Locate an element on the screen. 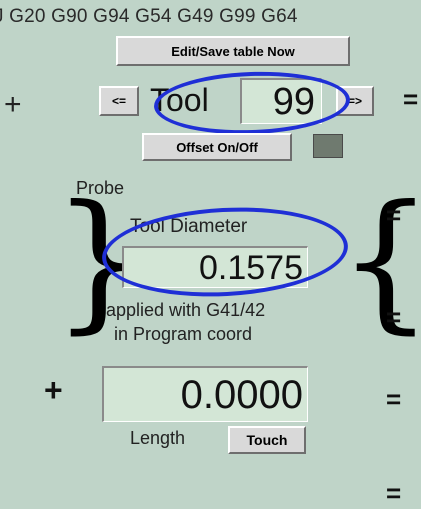  length-label: Length is located at coordinates (158, 438).